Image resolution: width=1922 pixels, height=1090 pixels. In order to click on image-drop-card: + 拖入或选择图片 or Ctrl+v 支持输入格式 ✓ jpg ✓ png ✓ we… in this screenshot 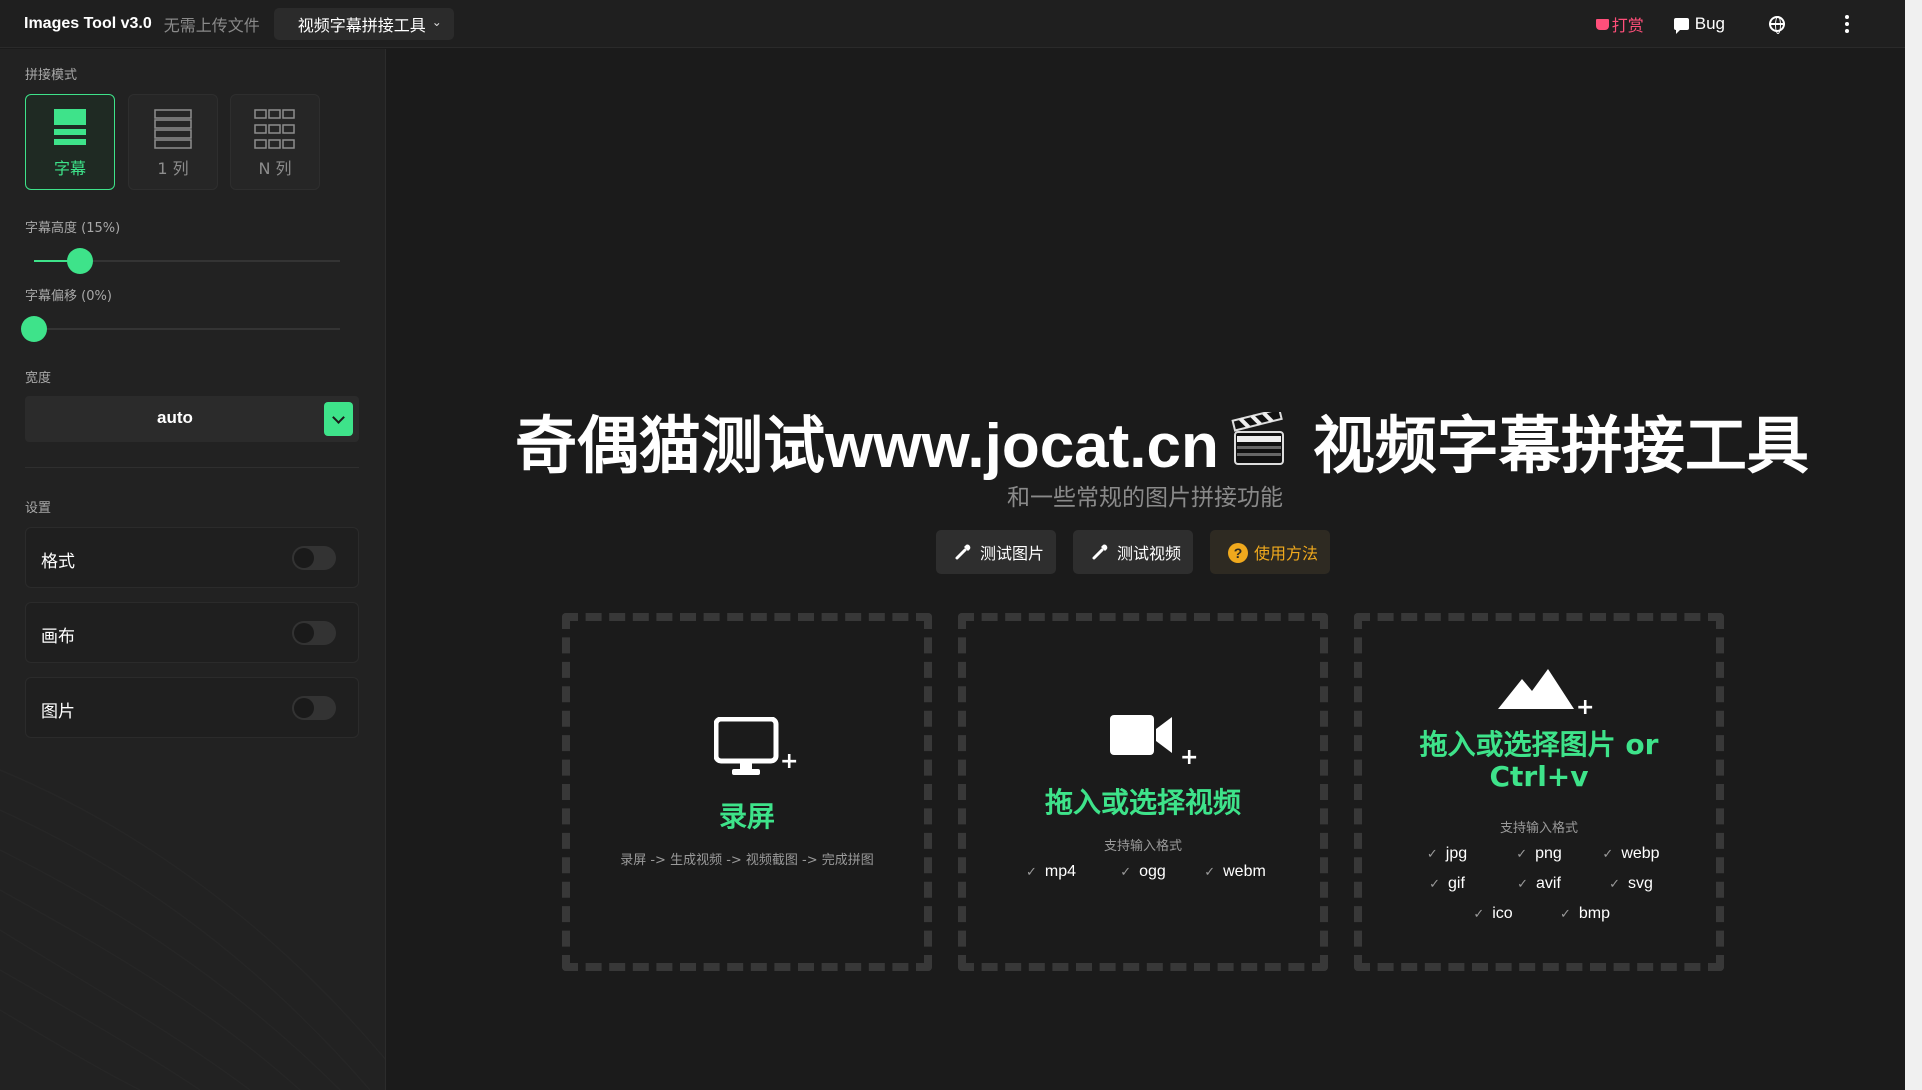, I will do `click(1539, 792)`.